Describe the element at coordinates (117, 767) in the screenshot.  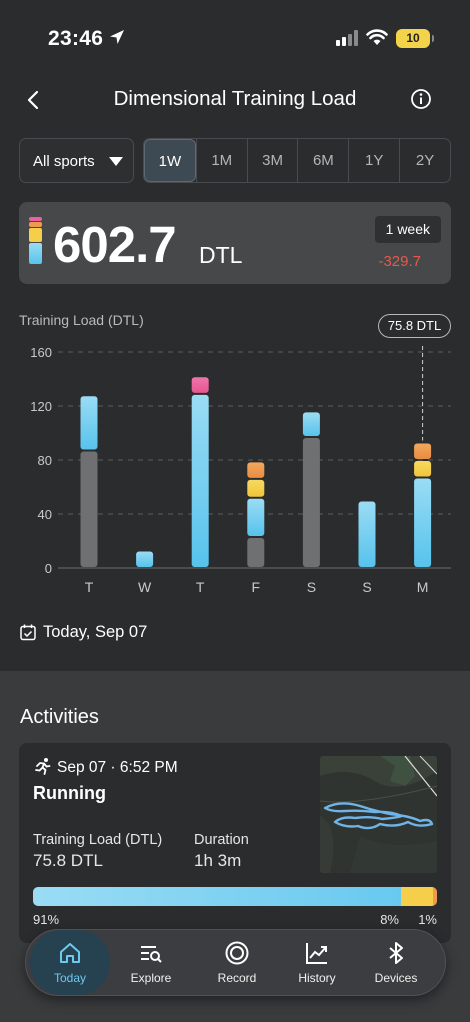
I see `activity-datetime: Sep 07 · 6:52 PM` at that location.